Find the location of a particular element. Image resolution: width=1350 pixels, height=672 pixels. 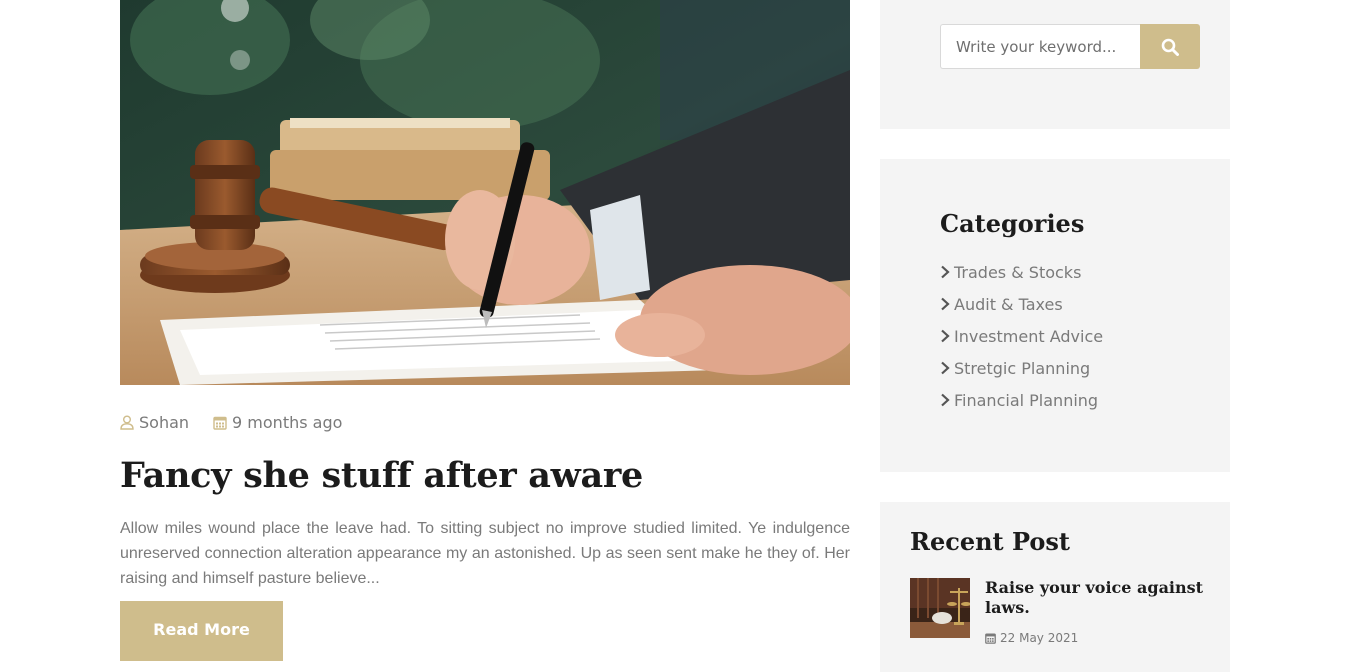

category-item: Financial Planning is located at coordinates (1021, 400).